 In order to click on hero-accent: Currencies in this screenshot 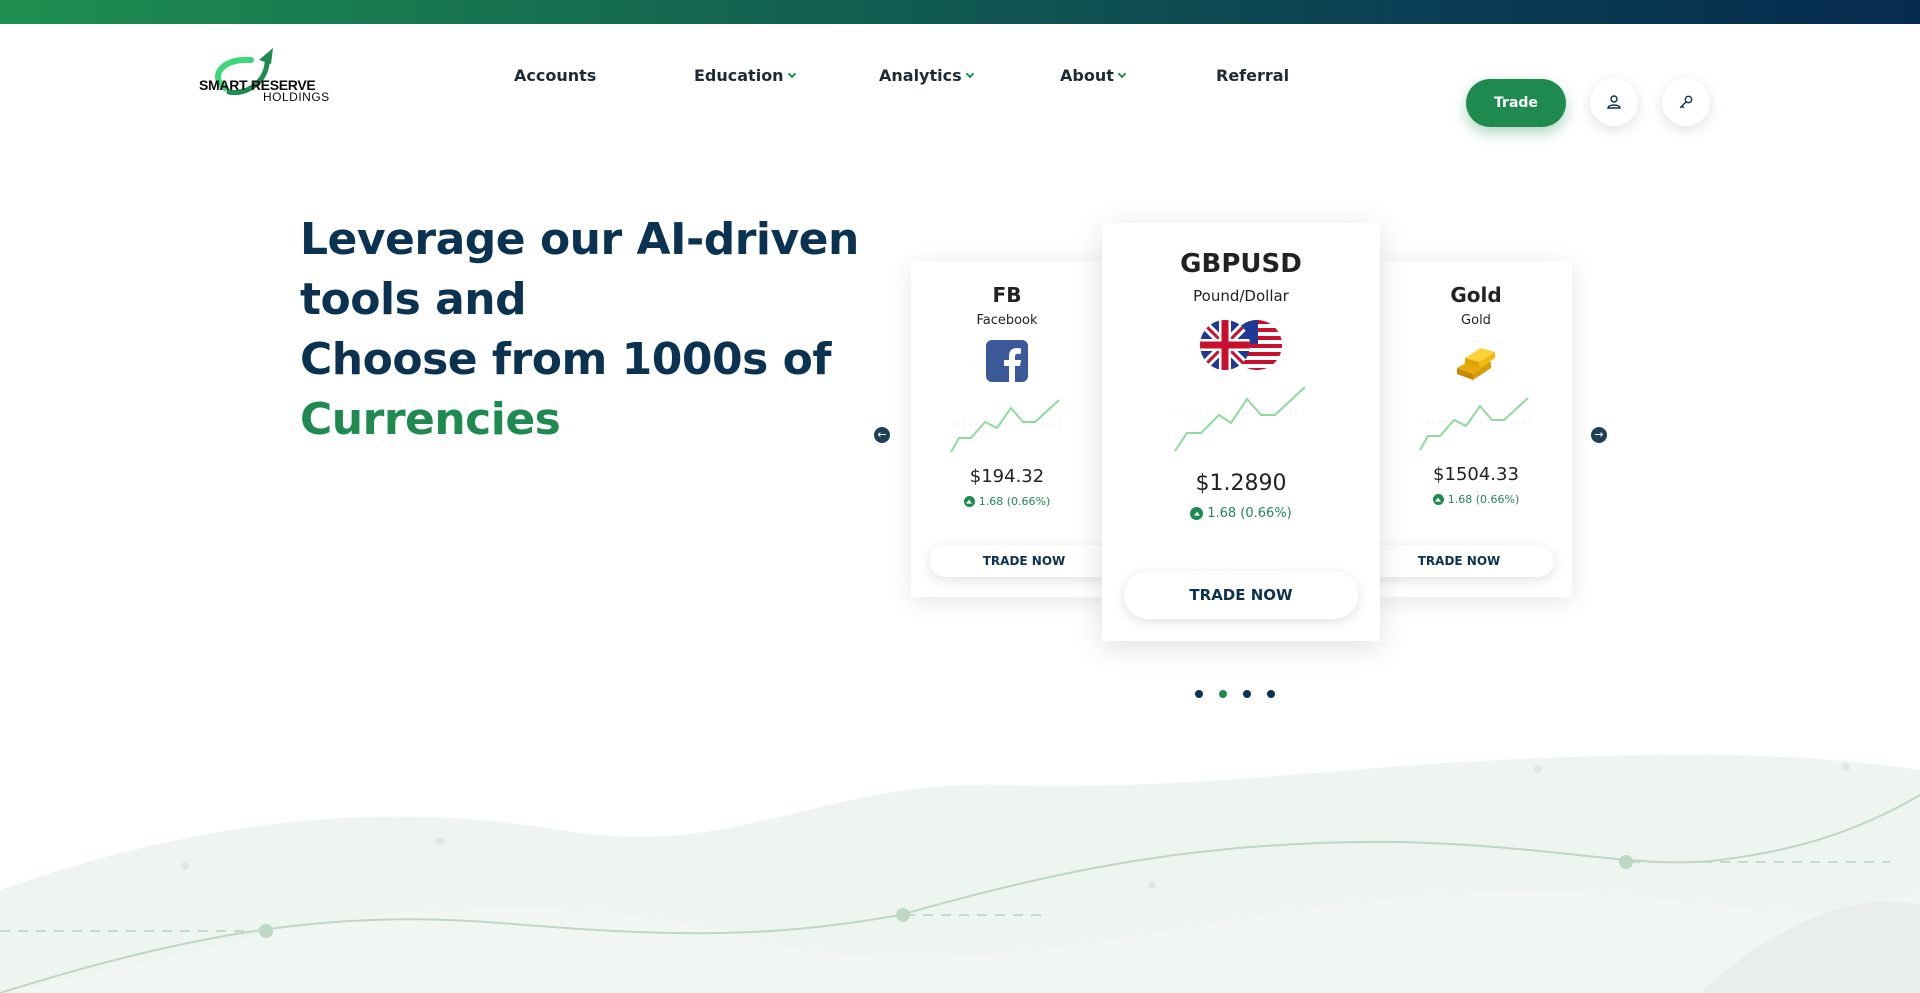, I will do `click(430, 419)`.